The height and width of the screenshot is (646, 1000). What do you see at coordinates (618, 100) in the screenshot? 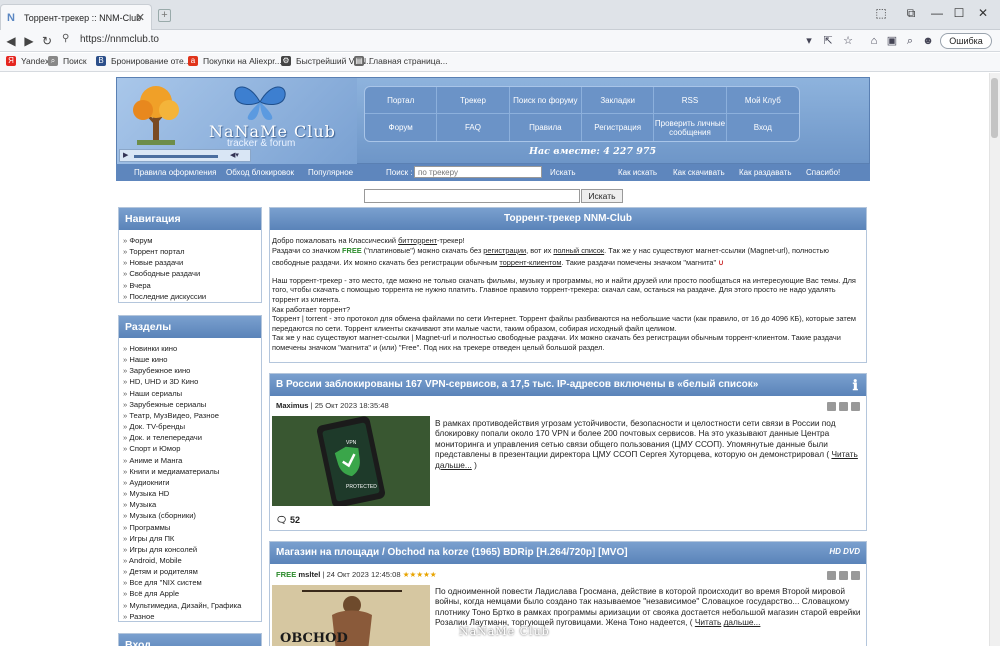
I see `menu-bookmarks: Закладки` at bounding box center [618, 100].